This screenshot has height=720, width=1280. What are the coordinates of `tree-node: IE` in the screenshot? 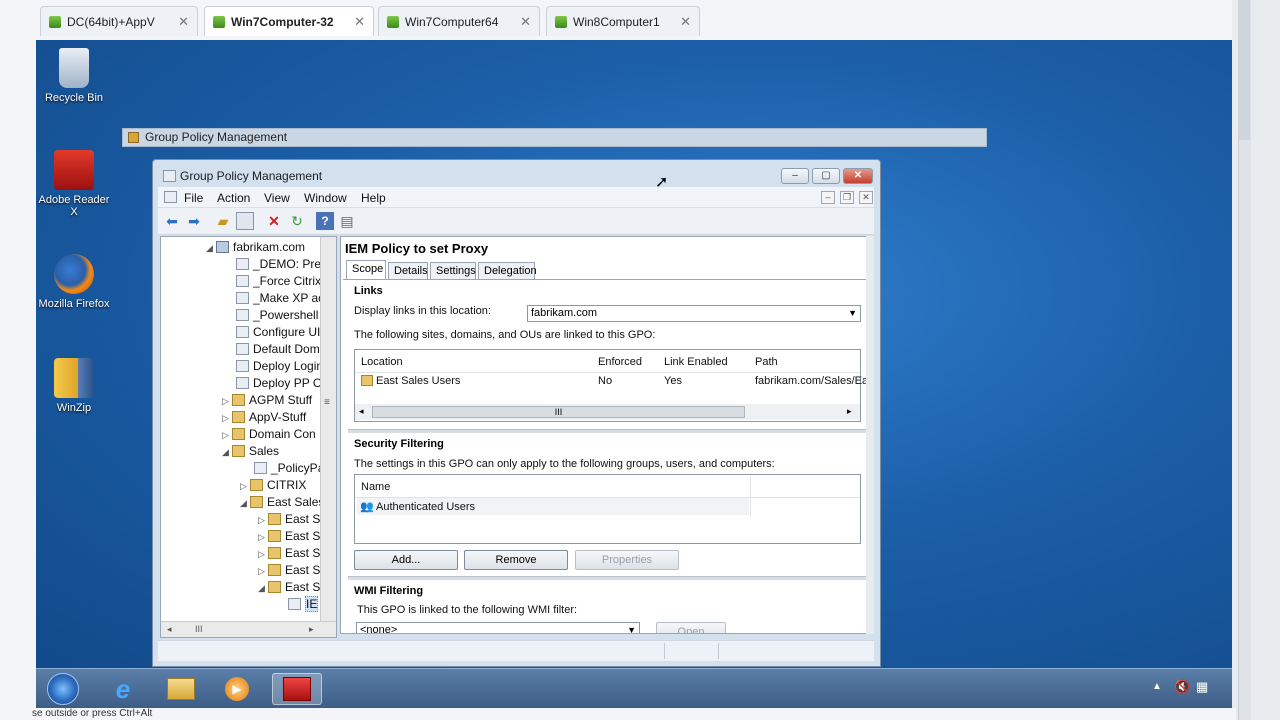 It's located at (298, 604).